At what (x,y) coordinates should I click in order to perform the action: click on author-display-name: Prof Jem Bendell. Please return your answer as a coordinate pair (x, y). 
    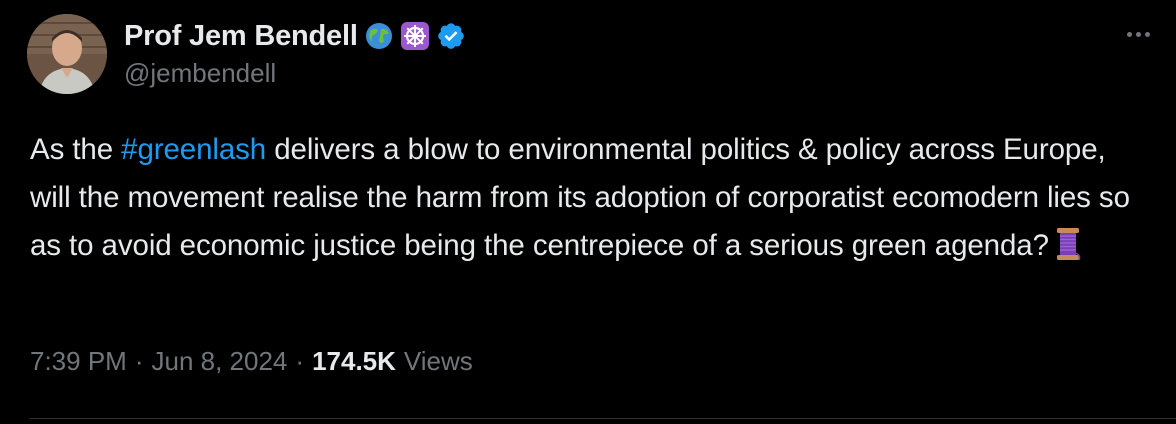
    Looking at the image, I should click on (241, 36).